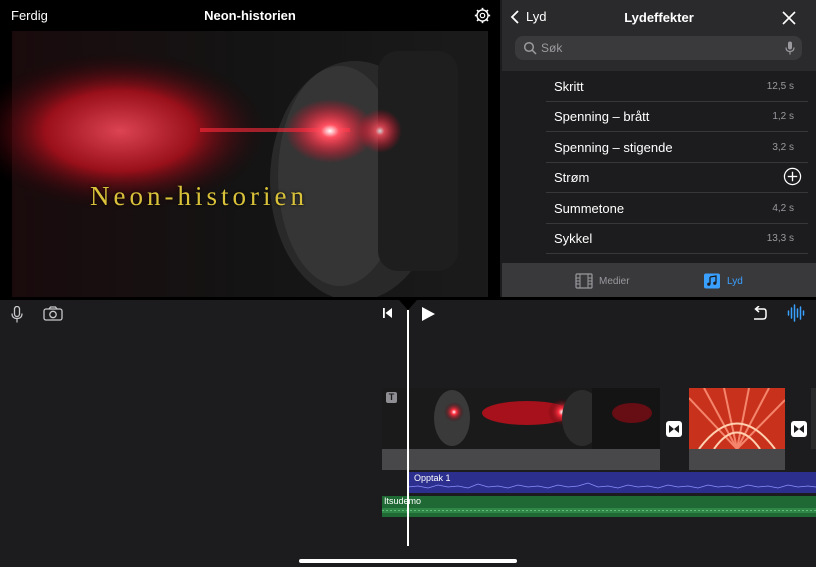  I want to click on music-icon, so click(712, 281).